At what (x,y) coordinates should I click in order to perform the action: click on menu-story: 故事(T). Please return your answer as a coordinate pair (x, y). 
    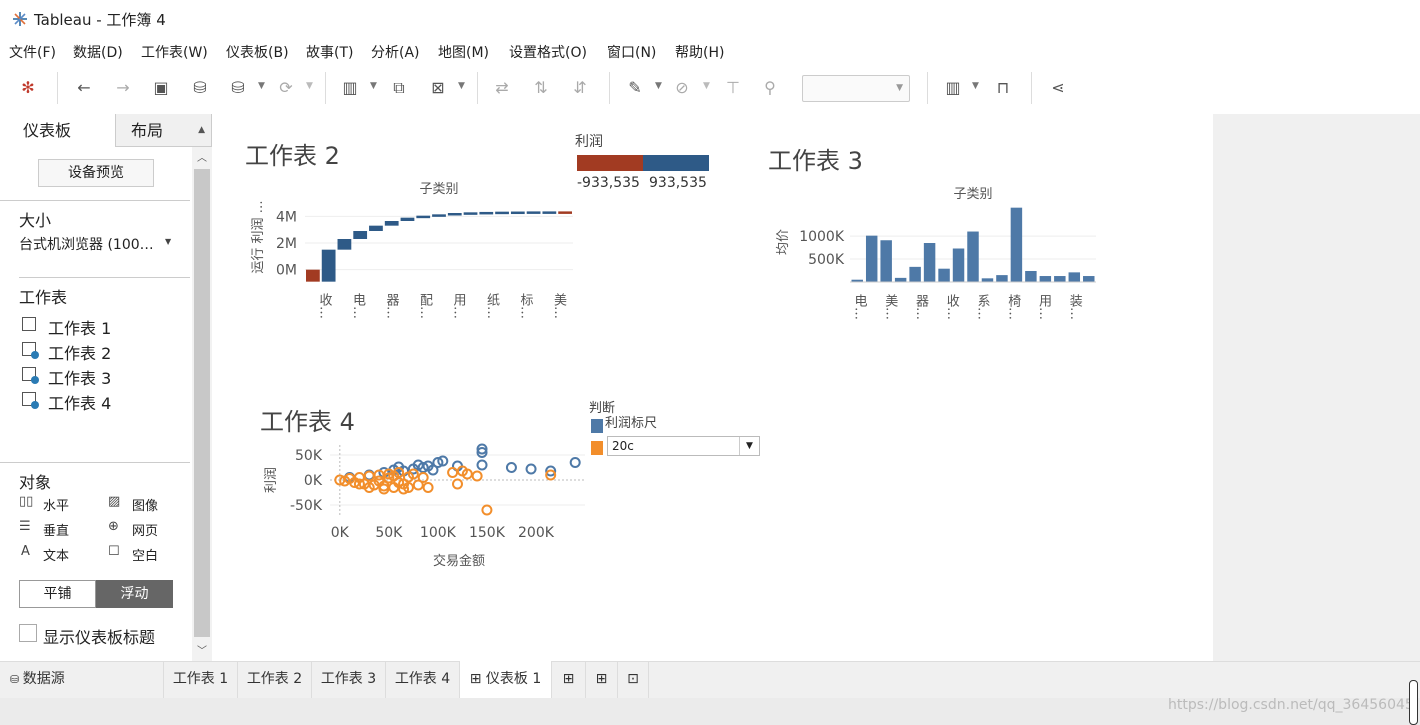
    Looking at the image, I should click on (329, 52).